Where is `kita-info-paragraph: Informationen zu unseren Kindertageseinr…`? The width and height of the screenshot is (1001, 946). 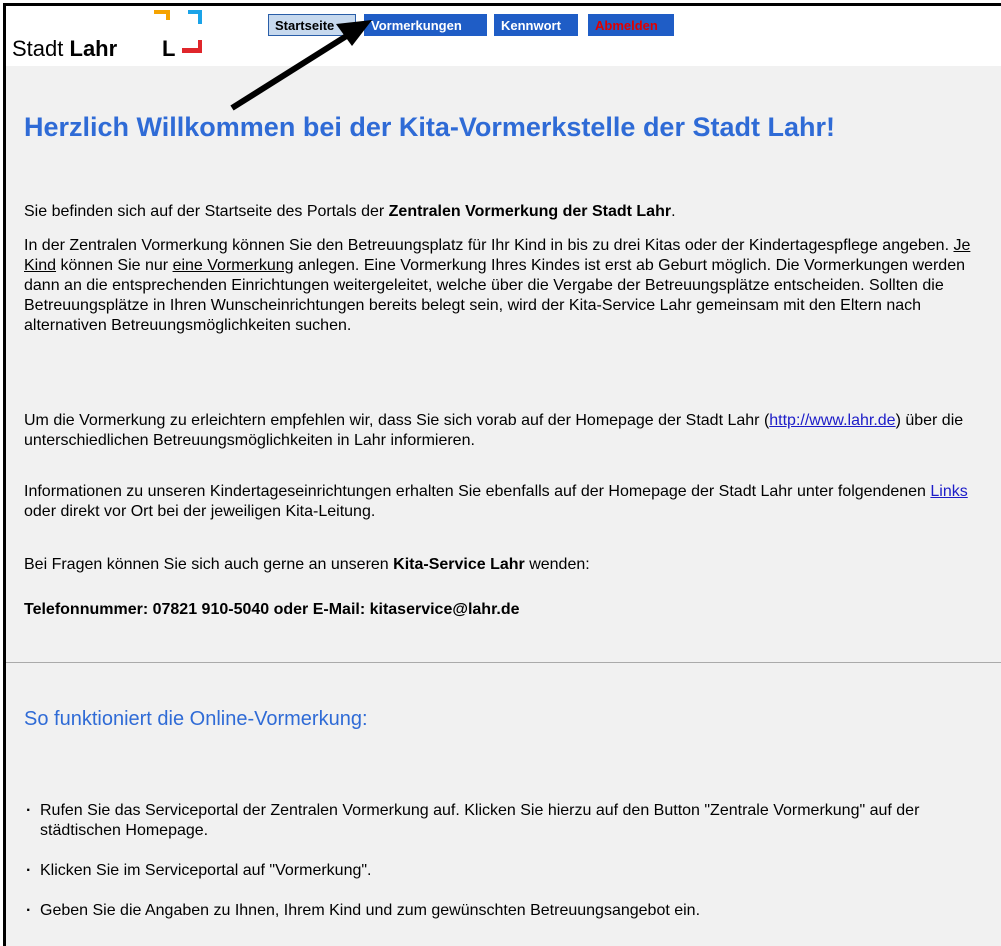 kita-info-paragraph: Informationen zu unseren Kindertageseinr… is located at coordinates (496, 501).